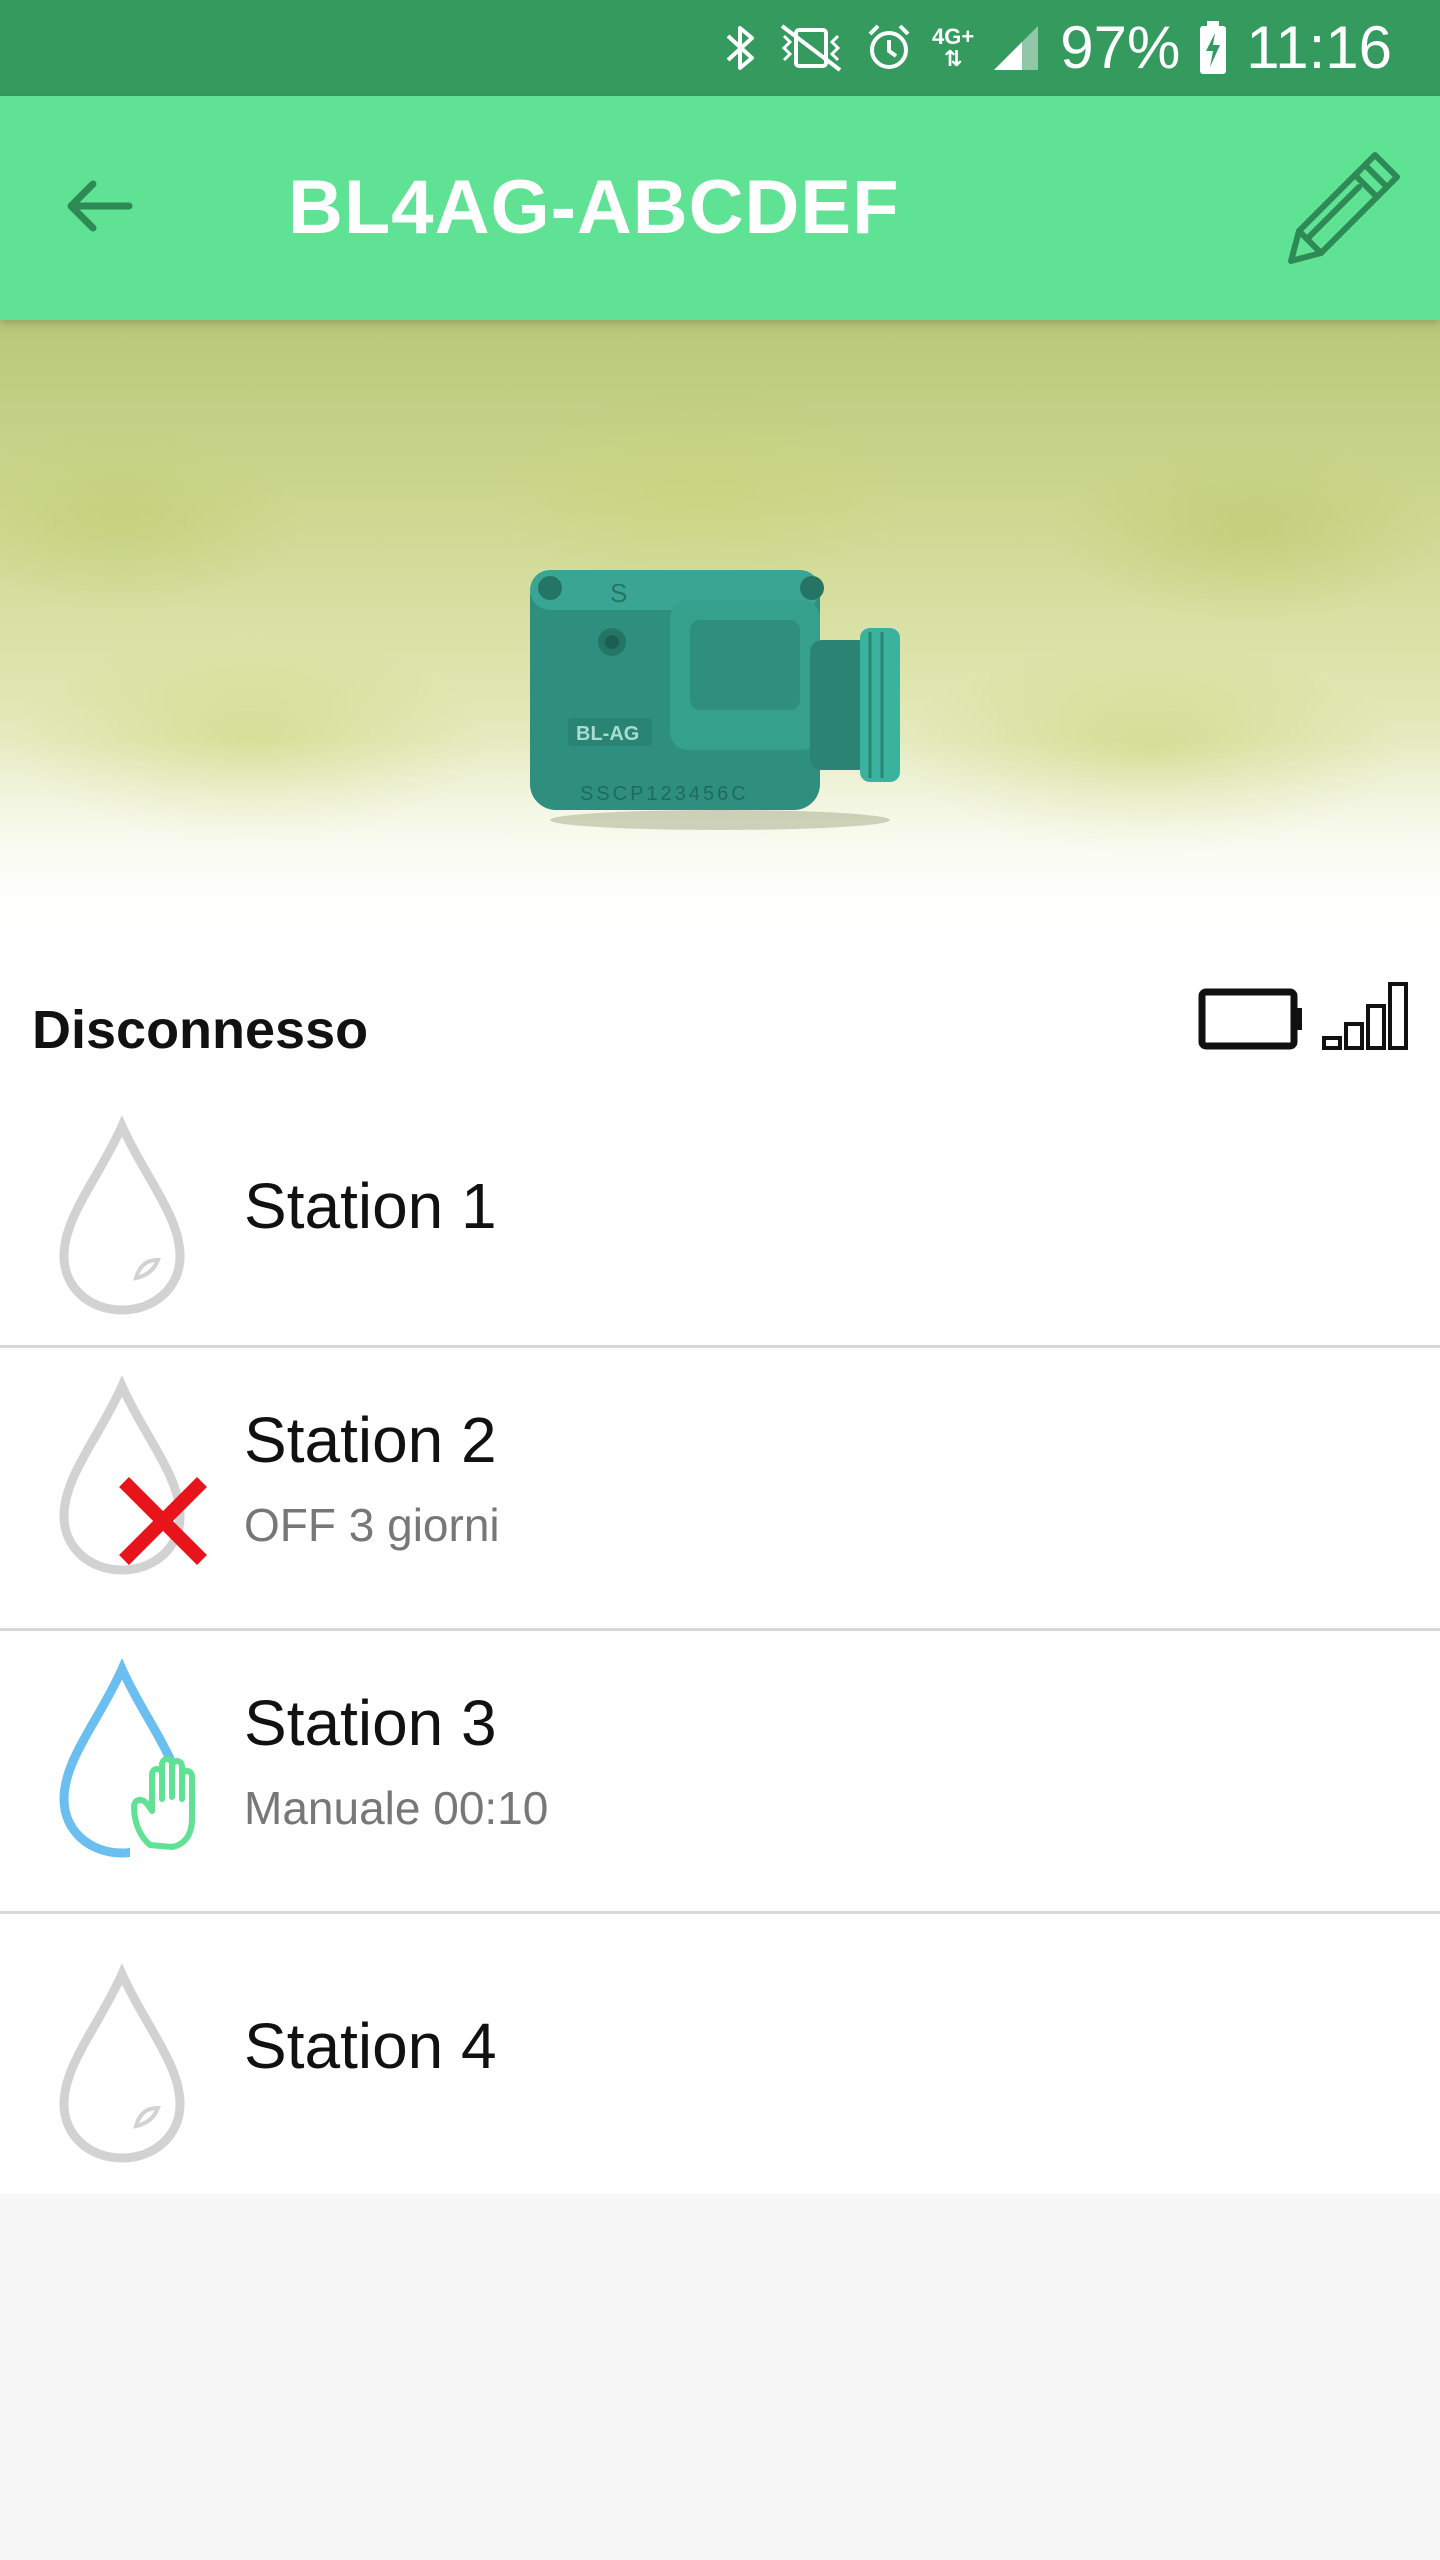 Image resolution: width=1440 pixels, height=2560 pixels. I want to click on station-name: Station 1, so click(370, 1206).